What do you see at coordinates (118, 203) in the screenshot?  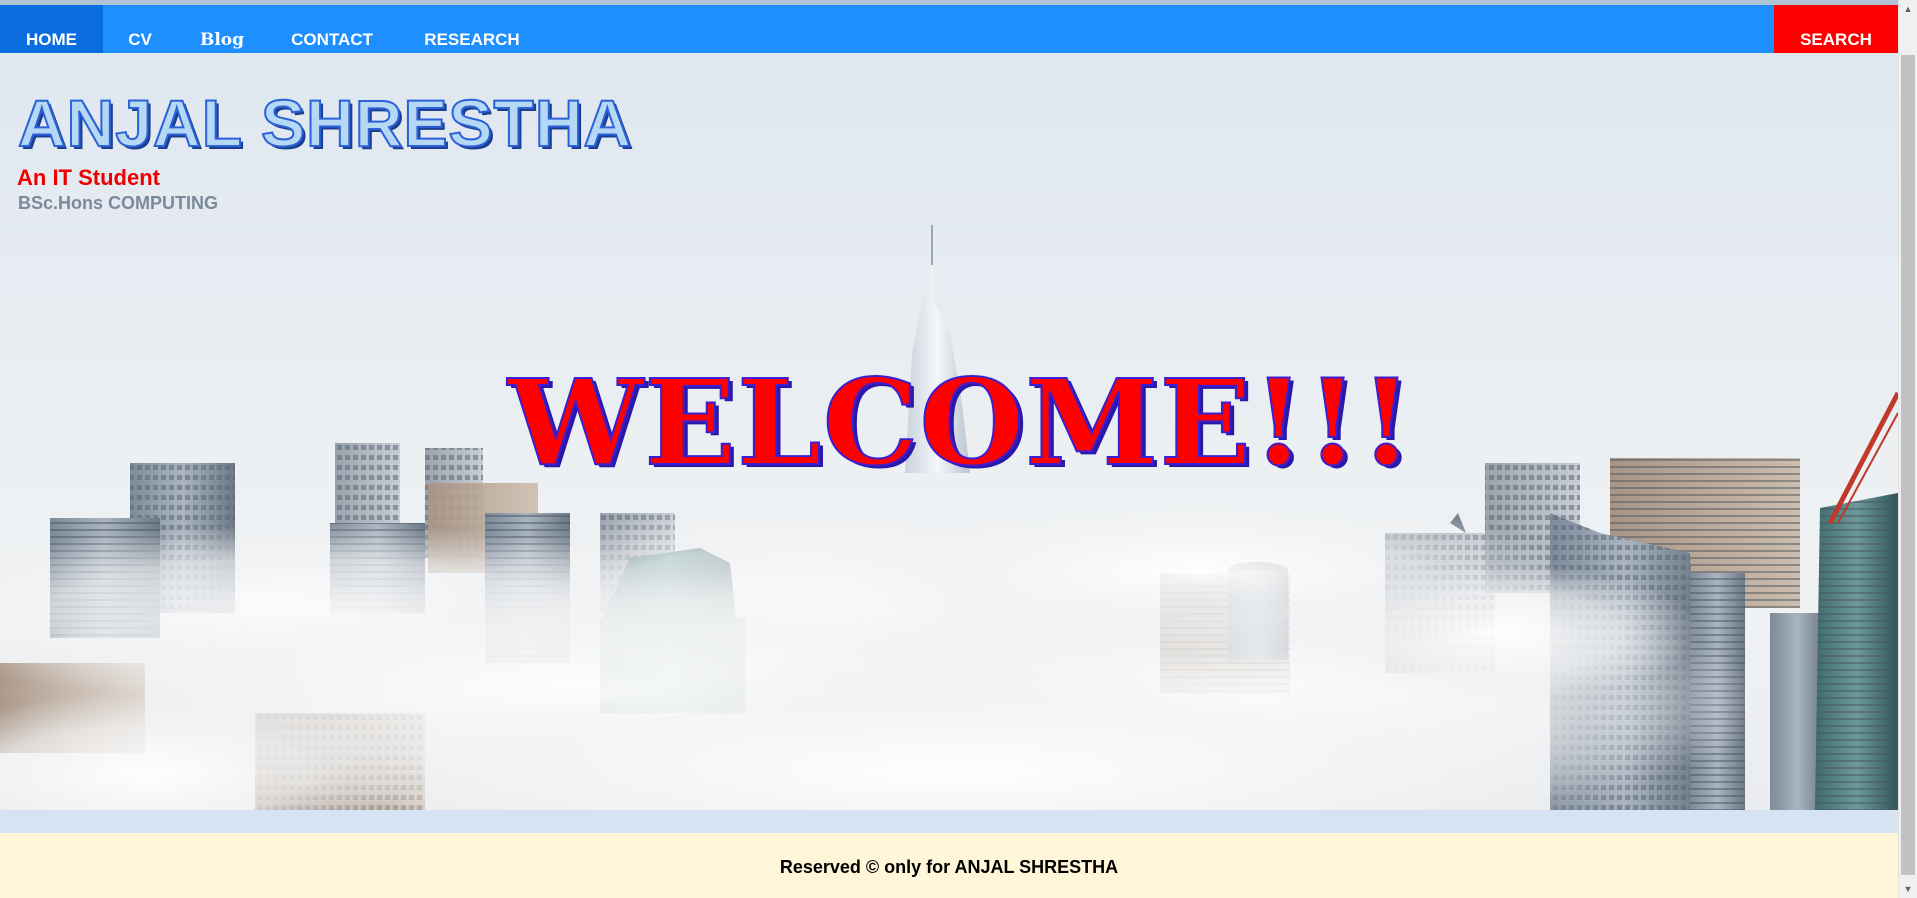 I see `degree-label: BSc.Hons COMPUTING` at bounding box center [118, 203].